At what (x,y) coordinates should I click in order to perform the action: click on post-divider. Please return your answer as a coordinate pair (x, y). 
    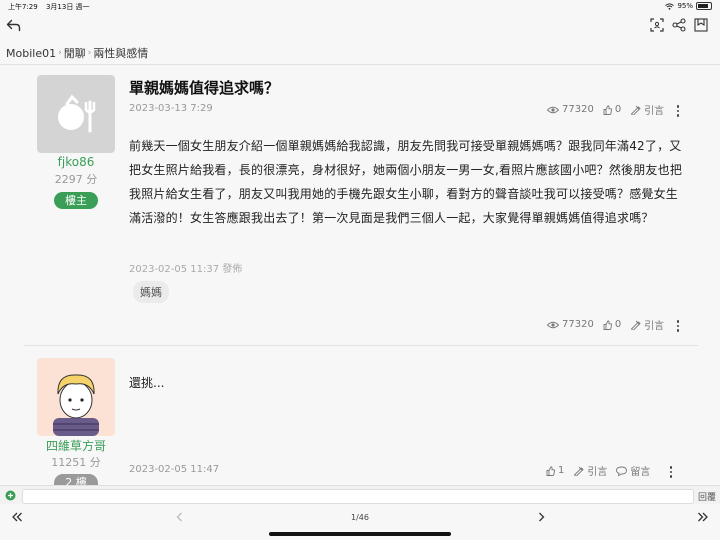
    Looking at the image, I should click on (361, 345).